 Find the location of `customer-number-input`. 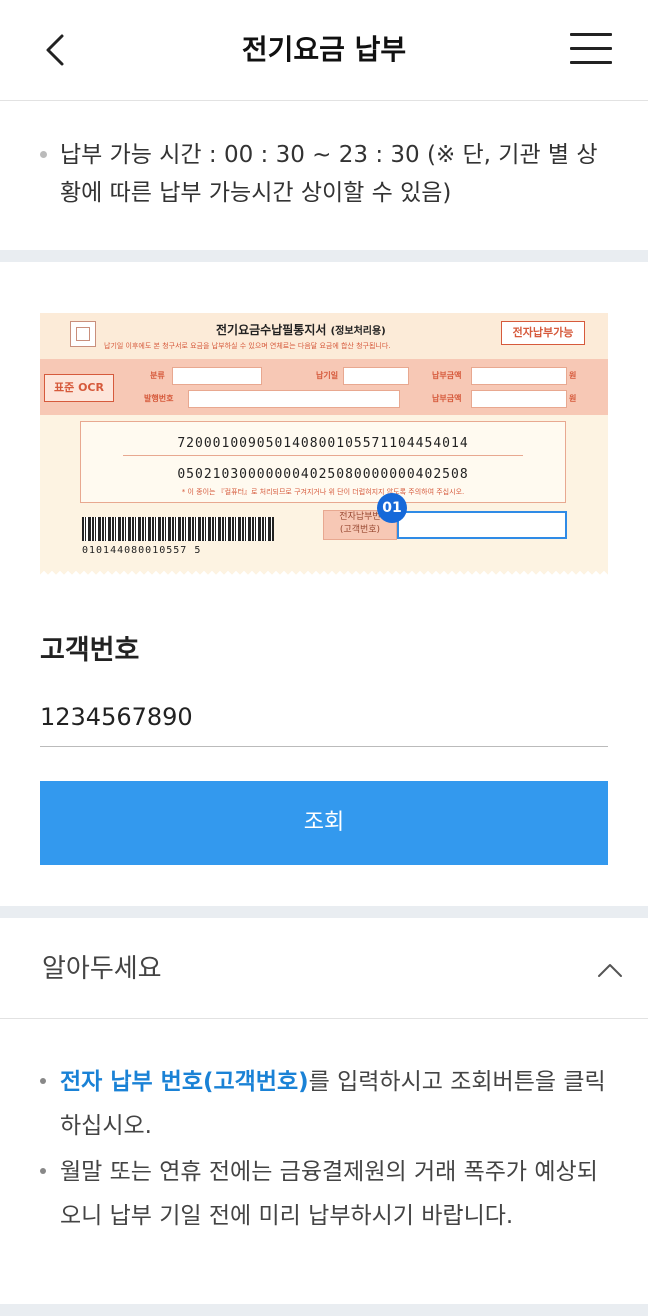

customer-number-input is located at coordinates (324, 717).